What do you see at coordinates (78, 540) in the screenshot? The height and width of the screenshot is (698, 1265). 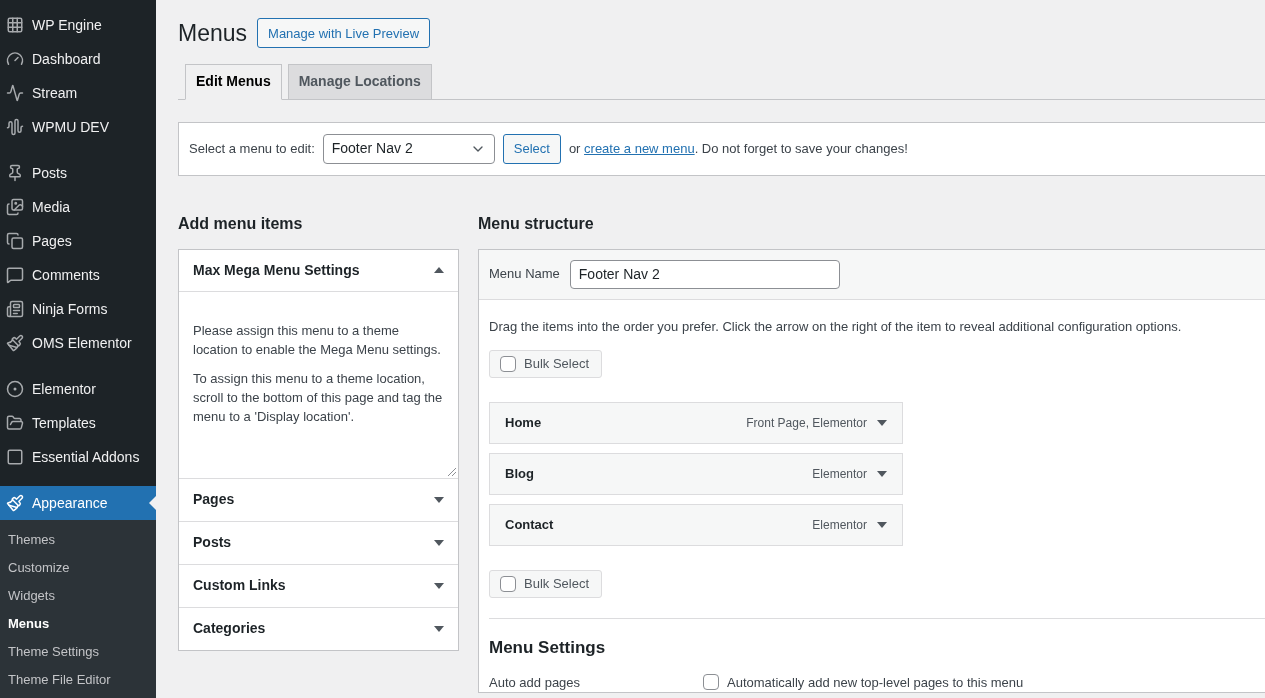 I see `submenu-item: Themes` at bounding box center [78, 540].